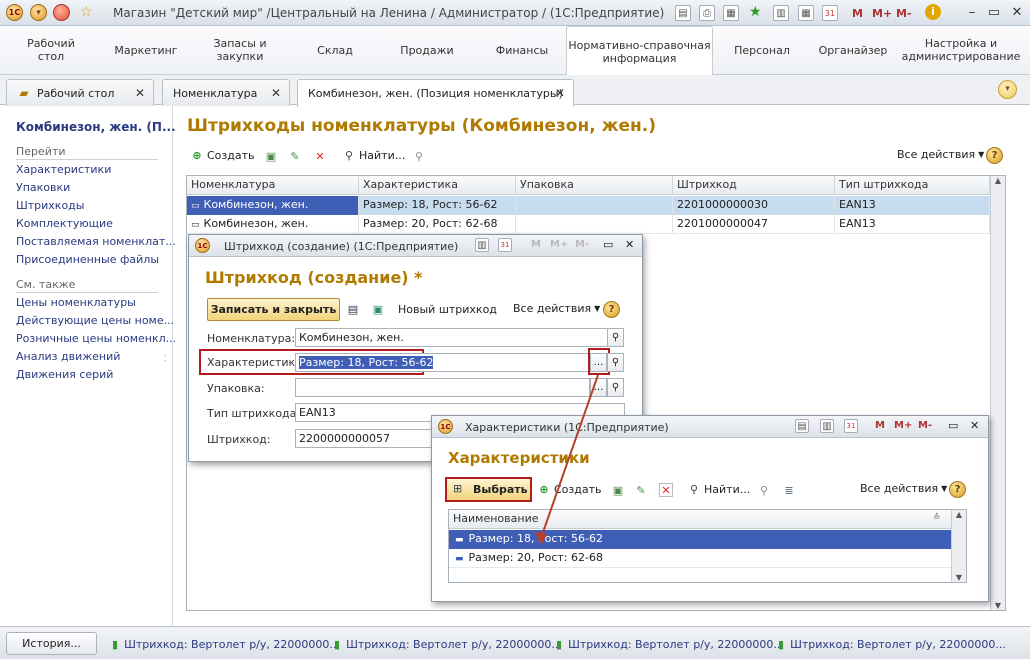 The image size is (1030, 659). I want to click on annotation-arrow, so click(567, 459).